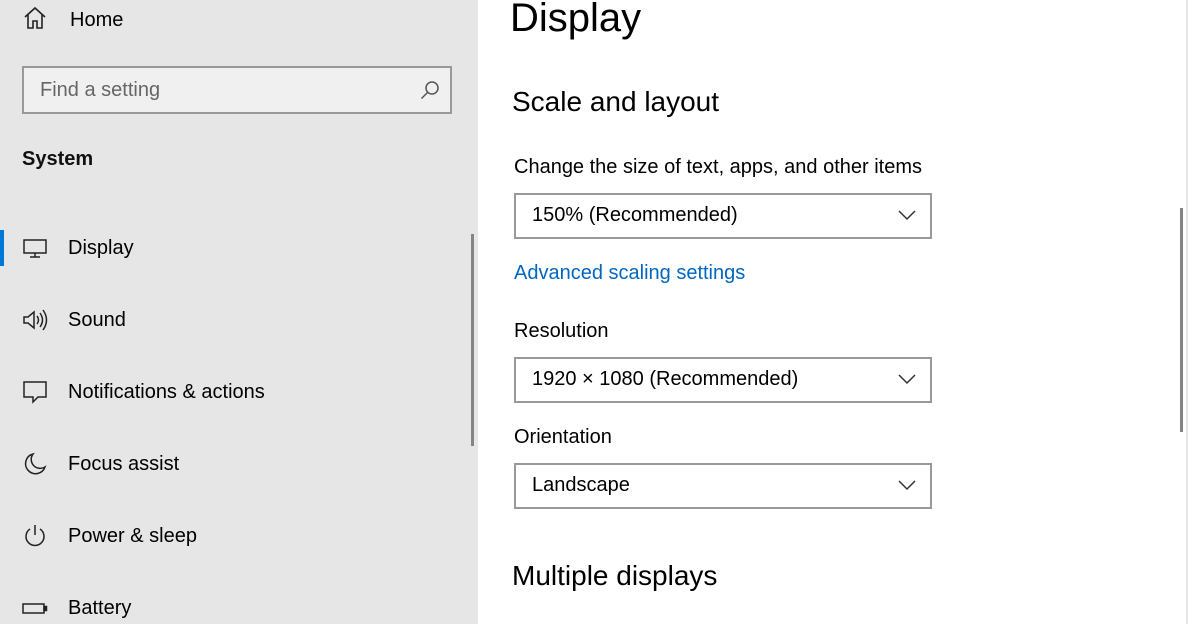 The image size is (1189, 624). What do you see at coordinates (35, 320) in the screenshot?
I see `speaker-icon` at bounding box center [35, 320].